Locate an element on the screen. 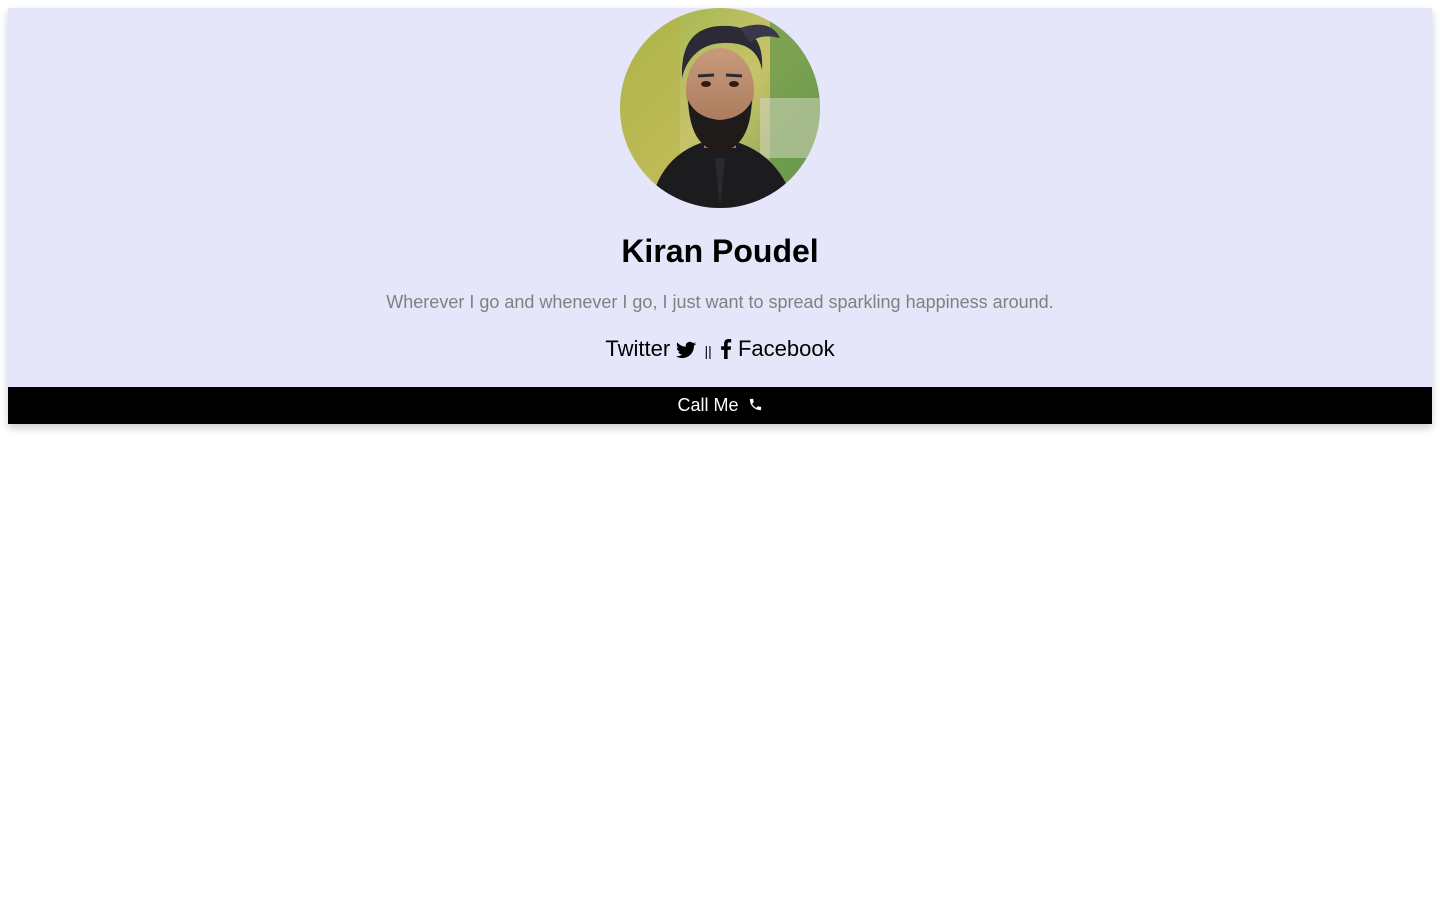 This screenshot has height=900, width=1440. avatar is located at coordinates (720, 108).